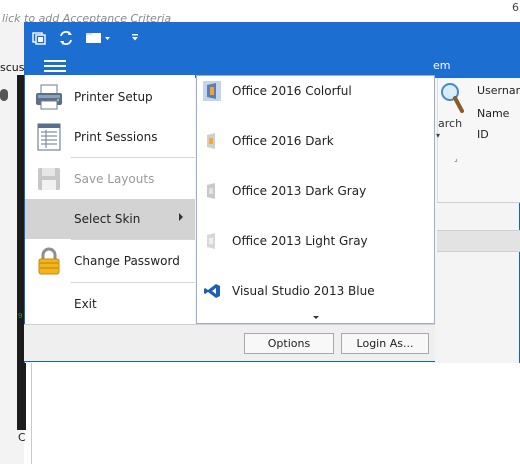 This screenshot has height=464, width=520. I want to click on menu-item-label: Exit, so click(85, 304).